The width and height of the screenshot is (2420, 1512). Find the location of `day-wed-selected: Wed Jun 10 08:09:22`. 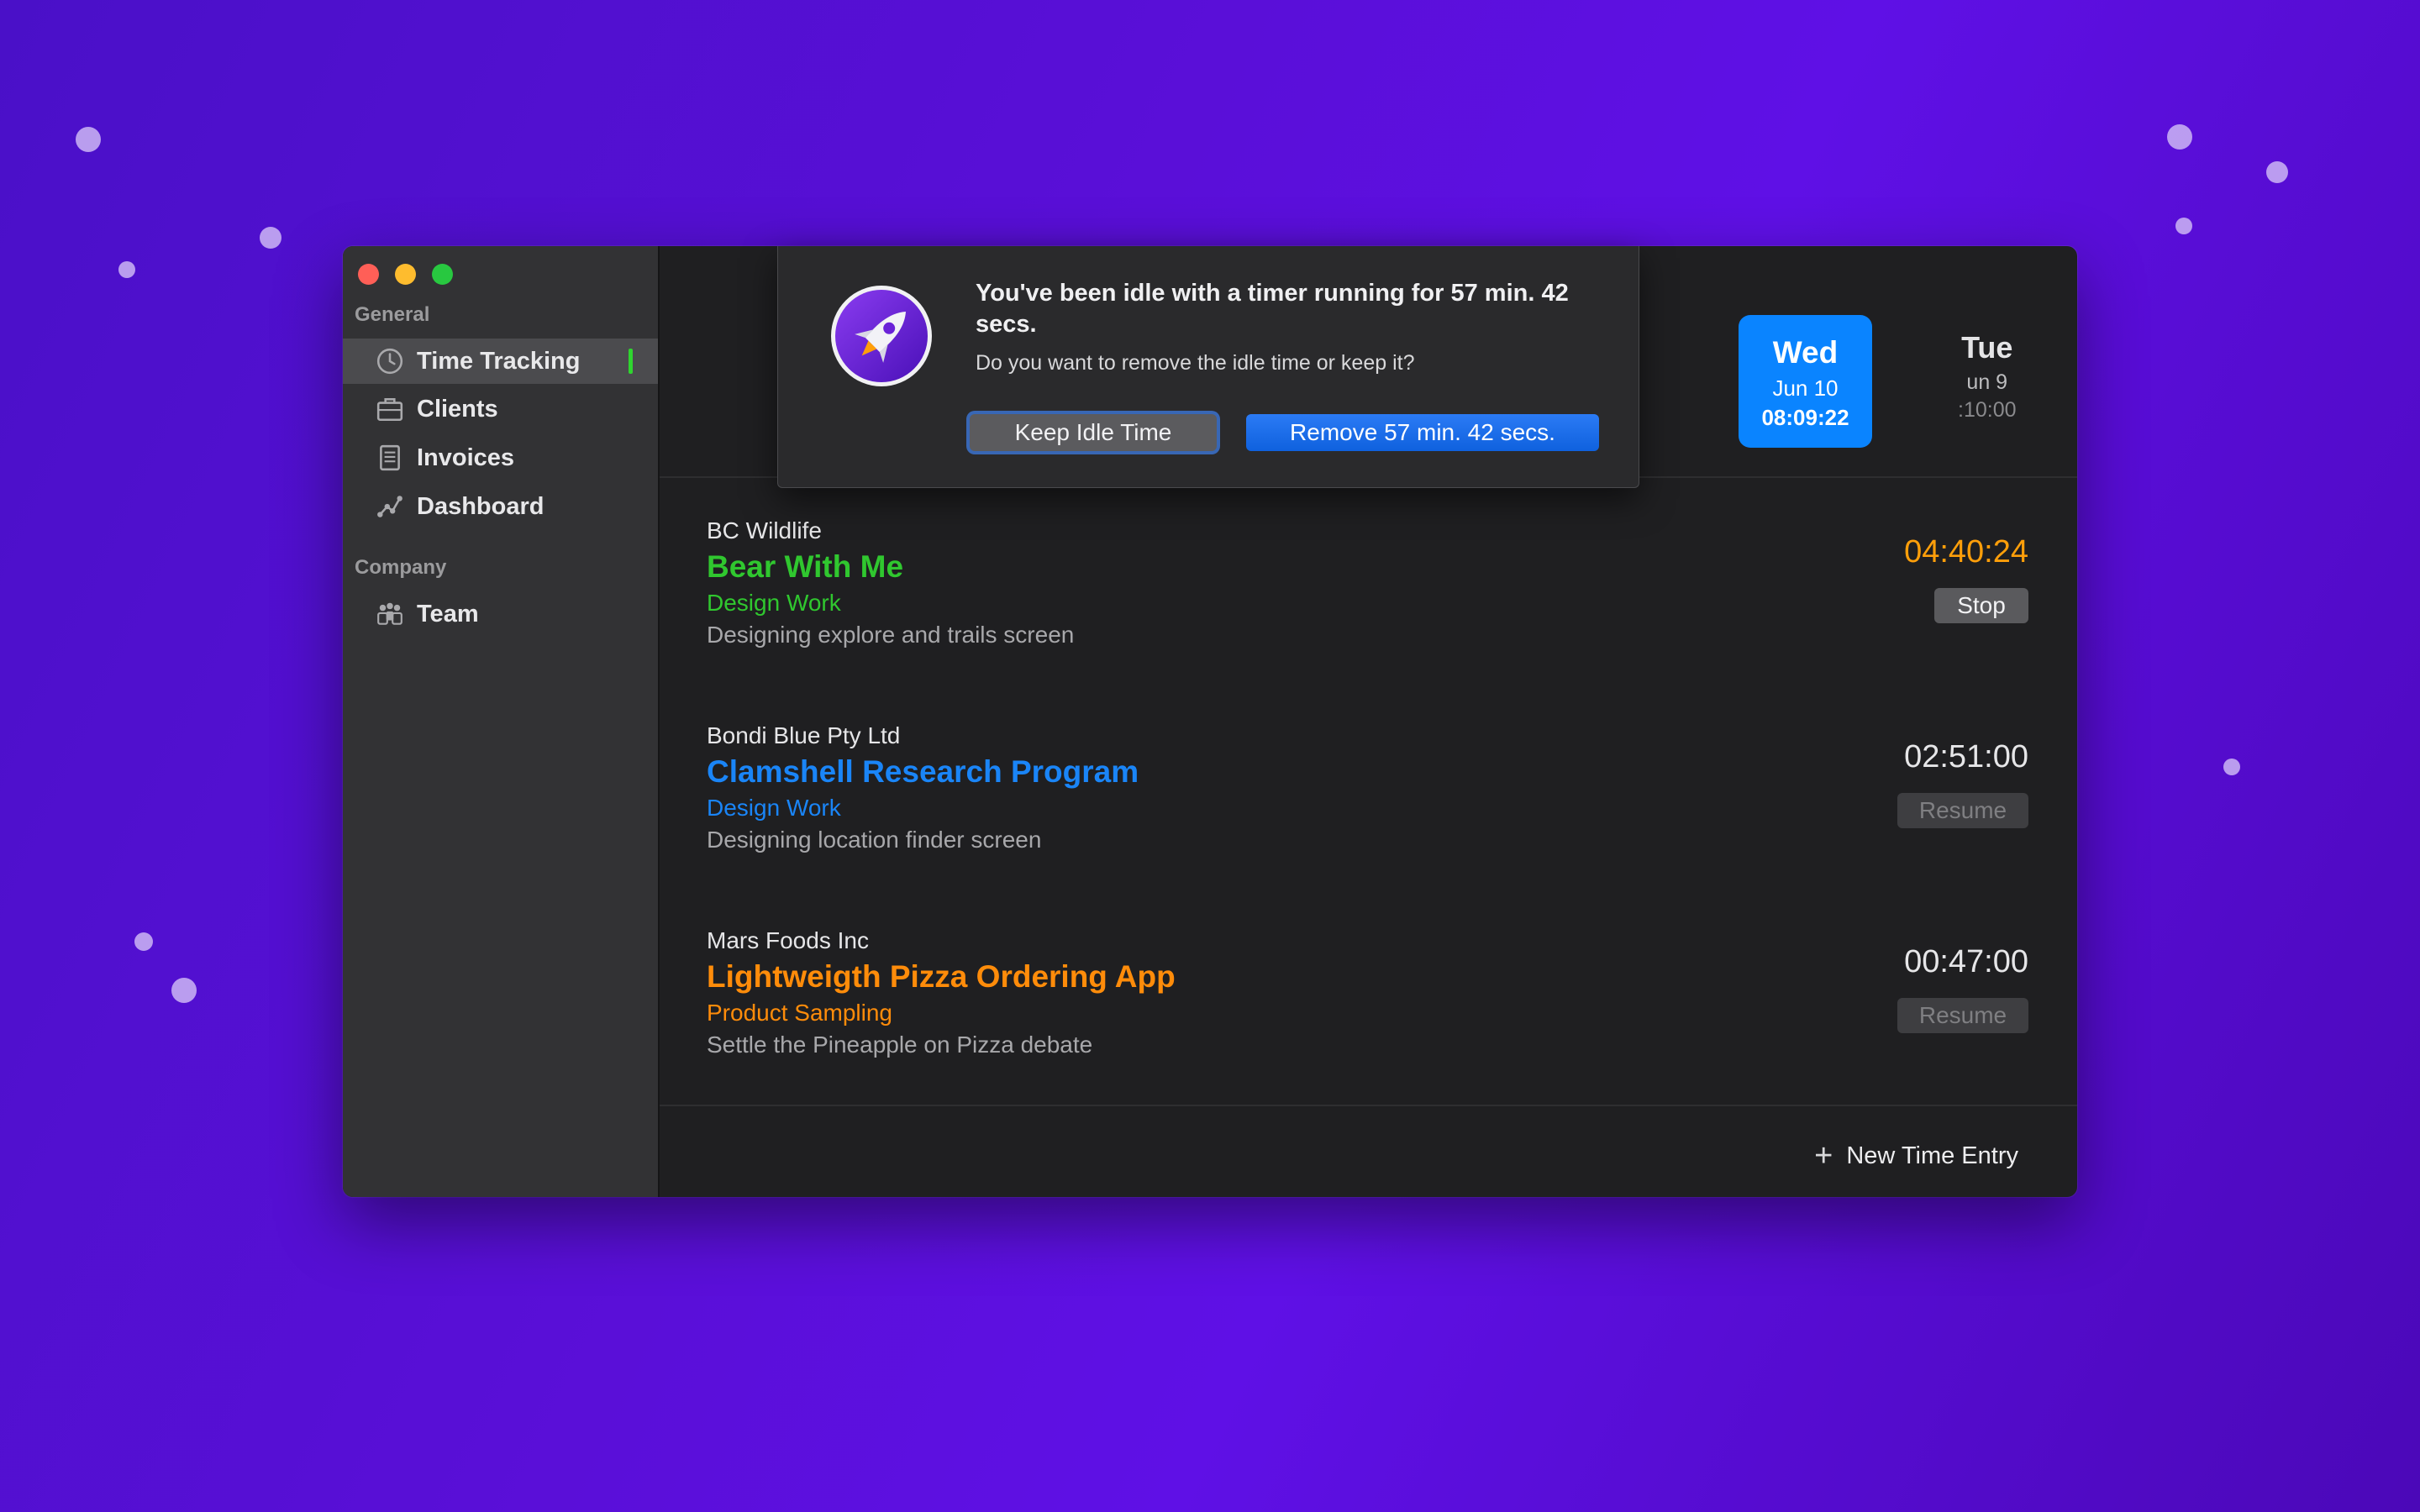

day-wed-selected: Wed Jun 10 08:09:22 is located at coordinates (1805, 381).